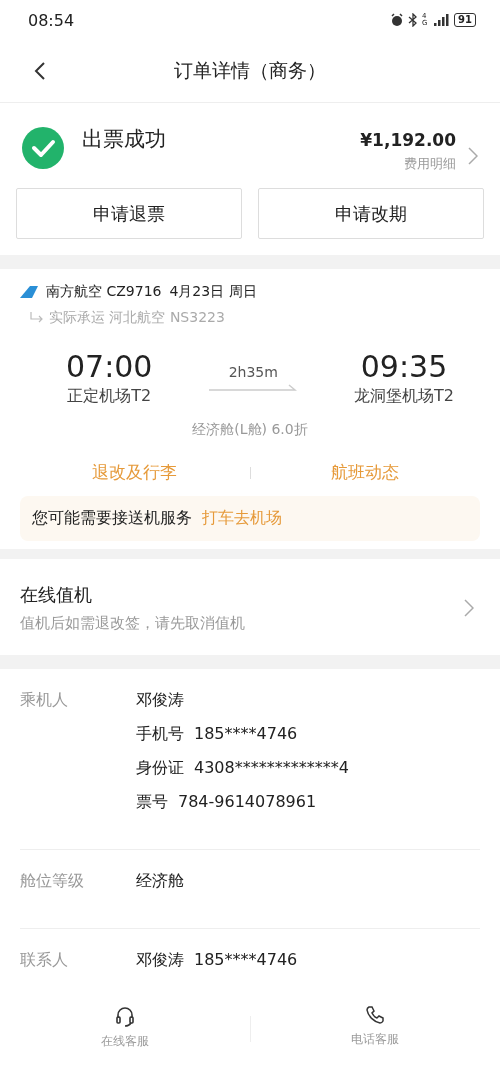 The width and height of the screenshot is (500, 1079). I want to click on support-tab: 电话客服, so click(375, 1026).